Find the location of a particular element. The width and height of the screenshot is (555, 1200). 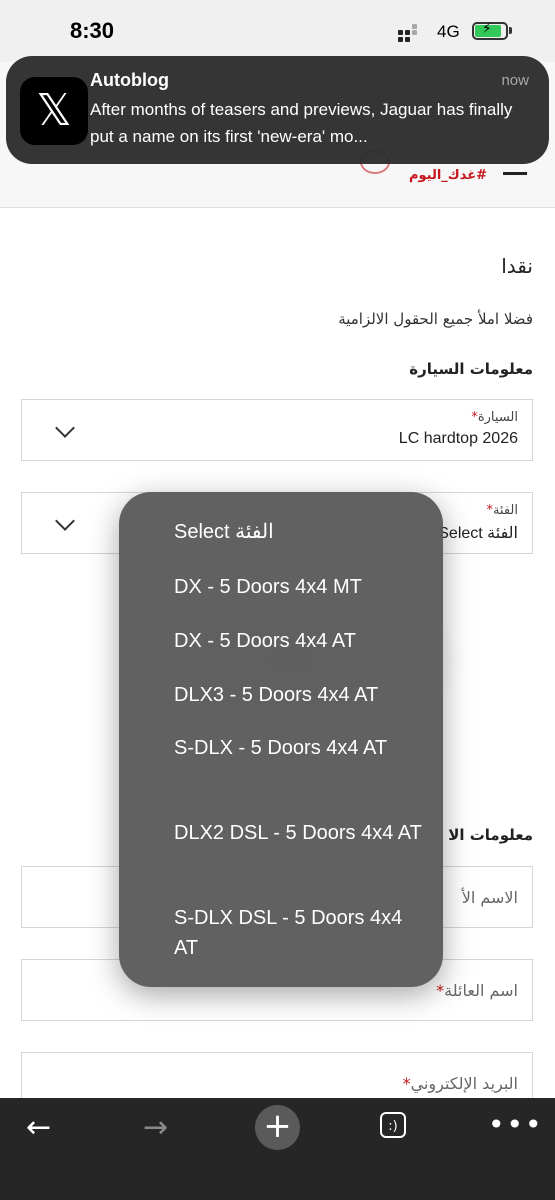

menu-icon is located at coordinates (515, 173).